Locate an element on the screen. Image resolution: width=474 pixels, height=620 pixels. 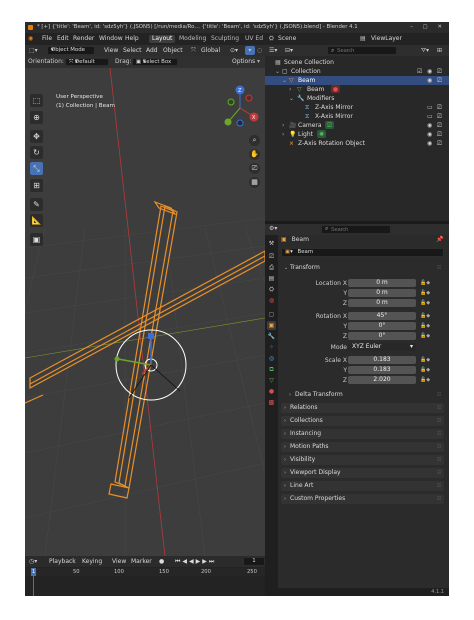
outliner-row-beam-mesh: › ▽ Beam ● is located at coordinates (357, 89).